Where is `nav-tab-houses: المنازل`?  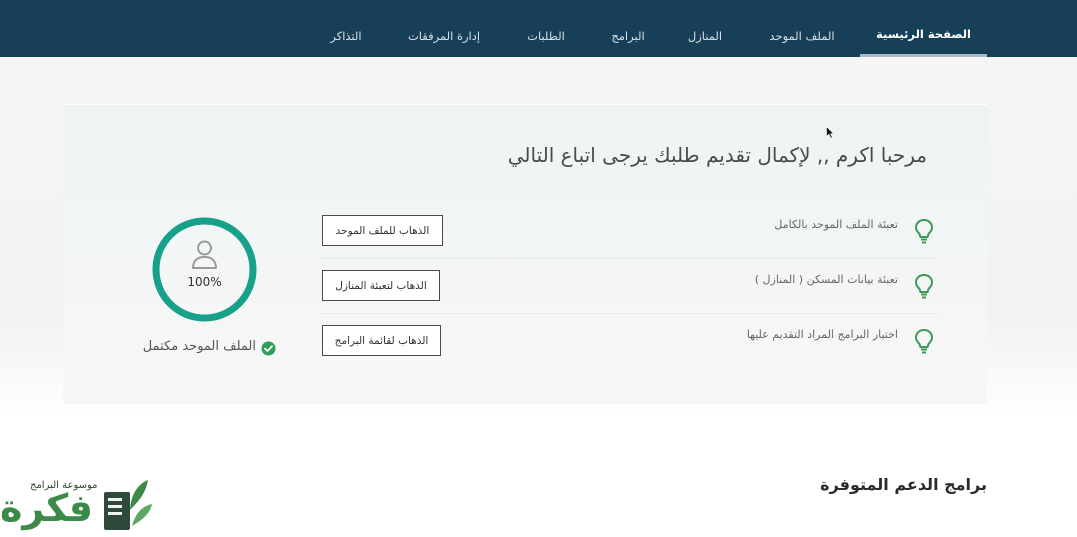 nav-tab-houses: المنازل is located at coordinates (705, 28).